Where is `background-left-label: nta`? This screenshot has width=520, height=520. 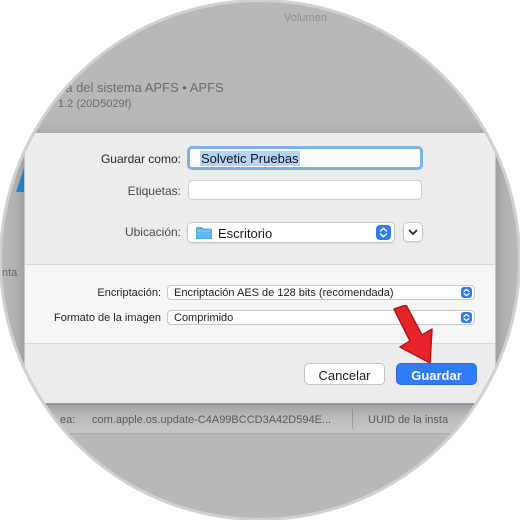 background-left-label: nta is located at coordinates (10, 273).